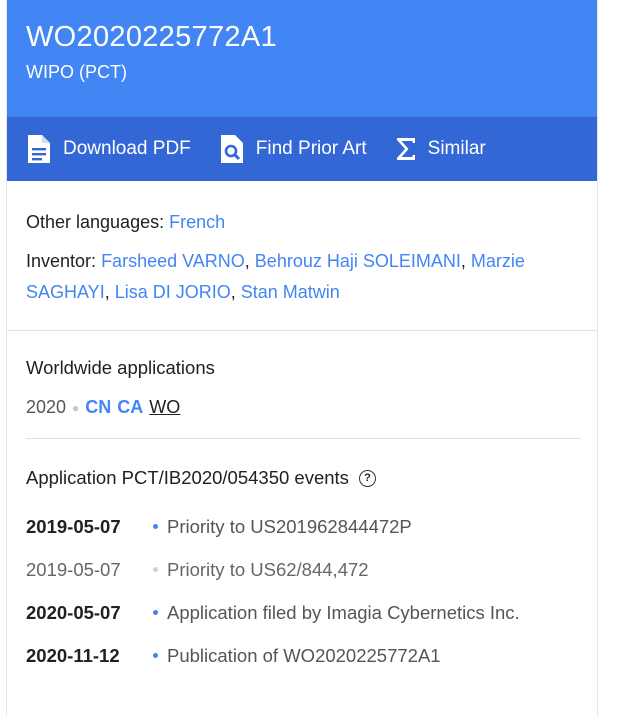  Describe the element at coordinates (164, 407) in the screenshot. I see `country-link-wo: WO` at that location.